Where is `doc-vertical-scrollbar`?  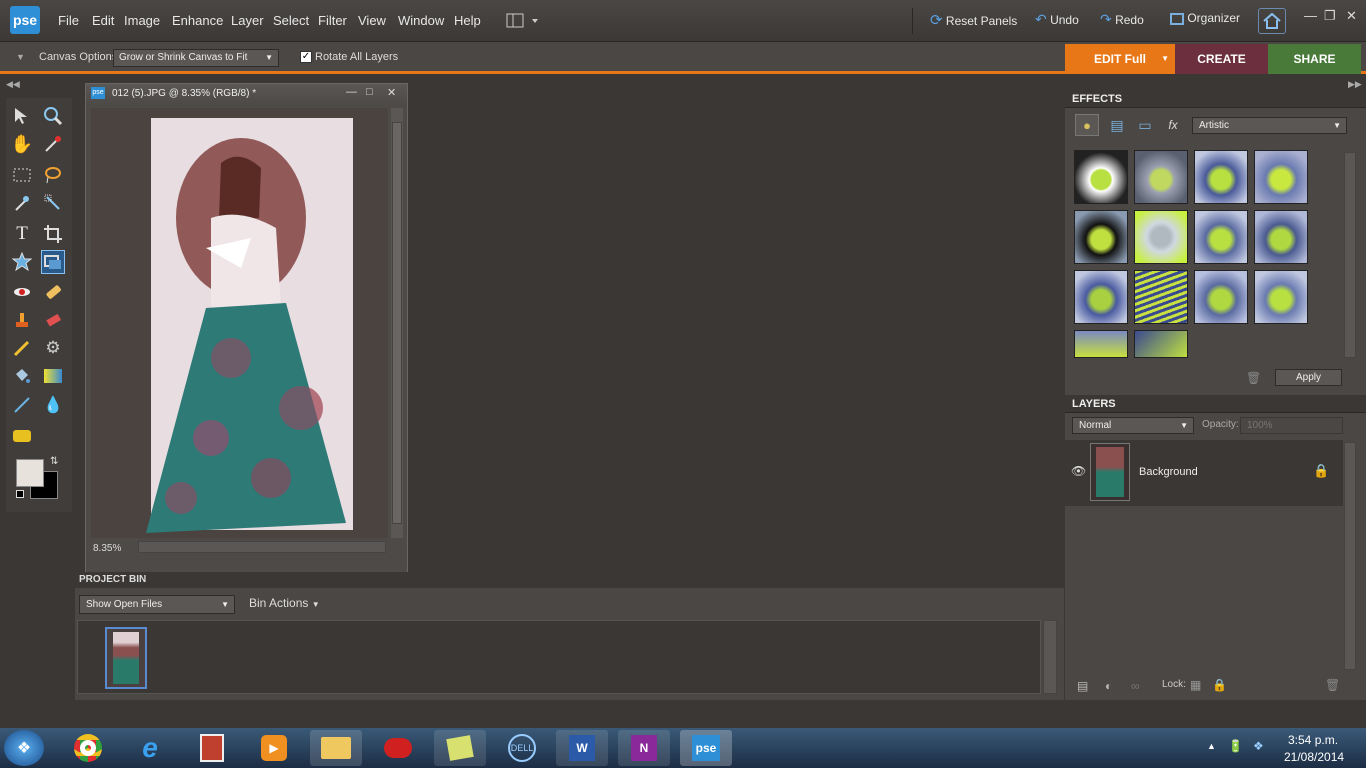 doc-vertical-scrollbar is located at coordinates (397, 323).